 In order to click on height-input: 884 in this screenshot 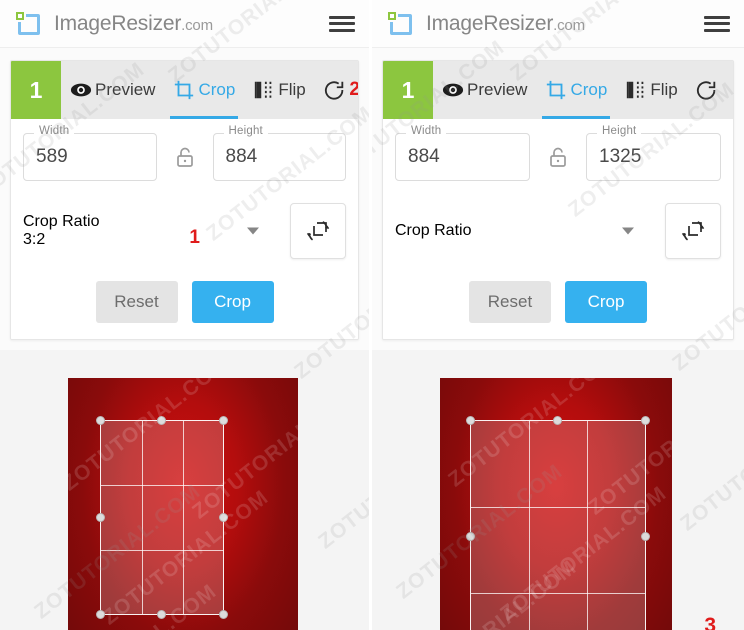, I will do `click(279, 157)`.